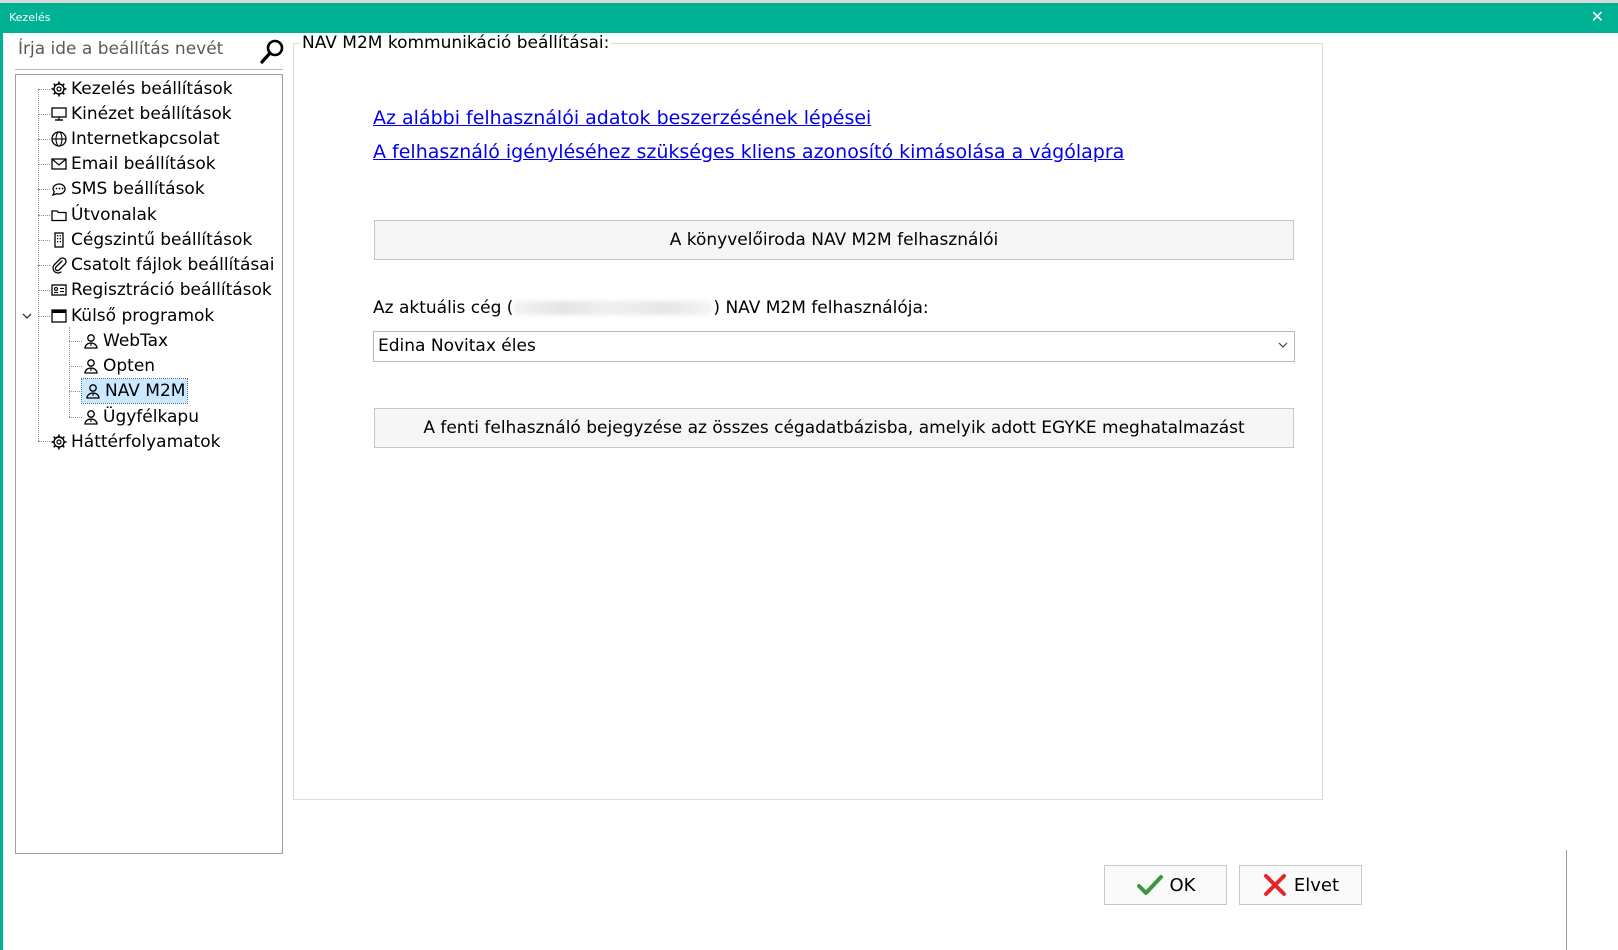 The image size is (1618, 950). Describe the element at coordinates (821, 308) in the screenshot. I see `label-suffix: ) NAV M2M felhasználója:` at that location.